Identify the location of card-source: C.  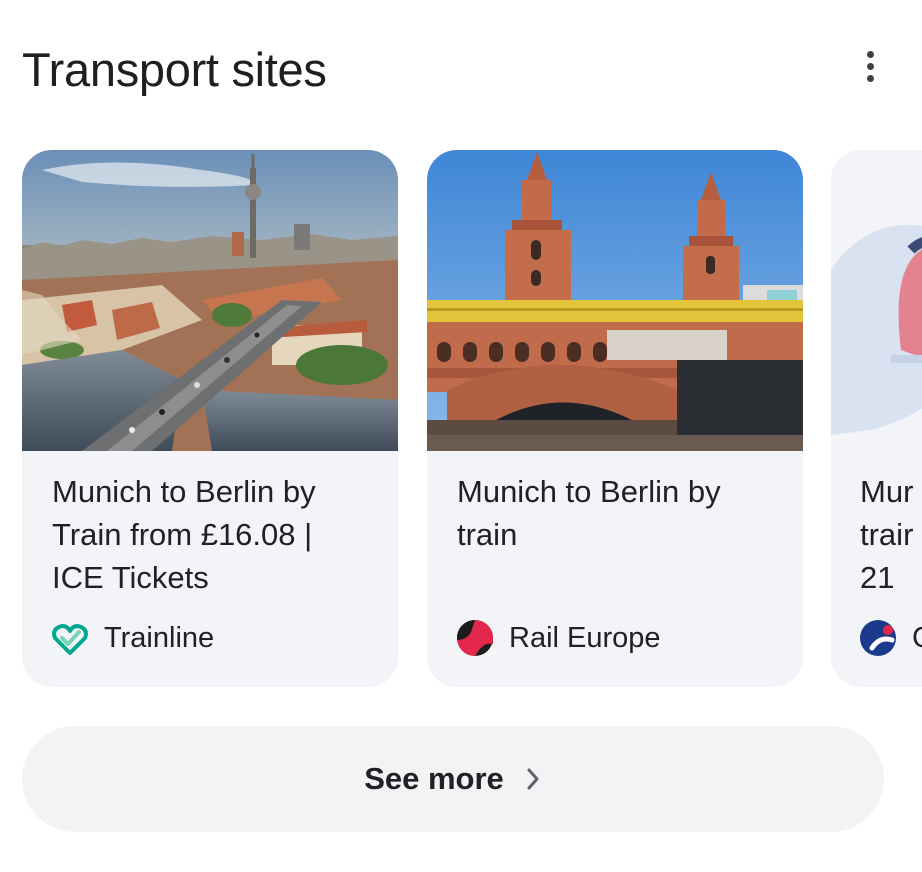
(890, 638).